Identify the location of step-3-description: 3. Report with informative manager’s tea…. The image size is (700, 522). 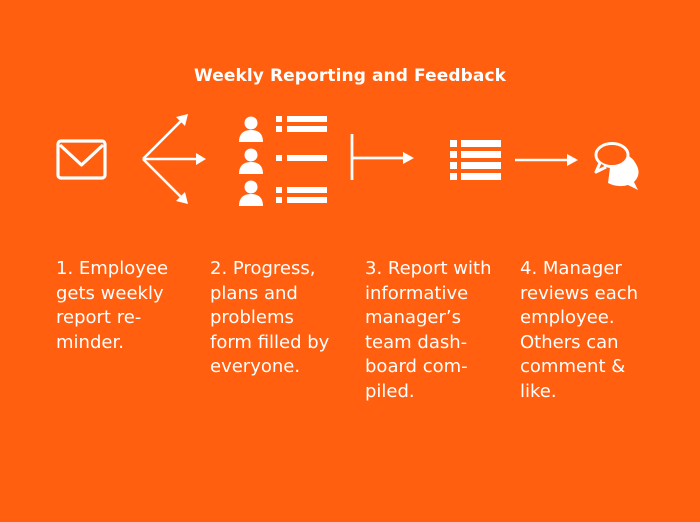
(428, 330).